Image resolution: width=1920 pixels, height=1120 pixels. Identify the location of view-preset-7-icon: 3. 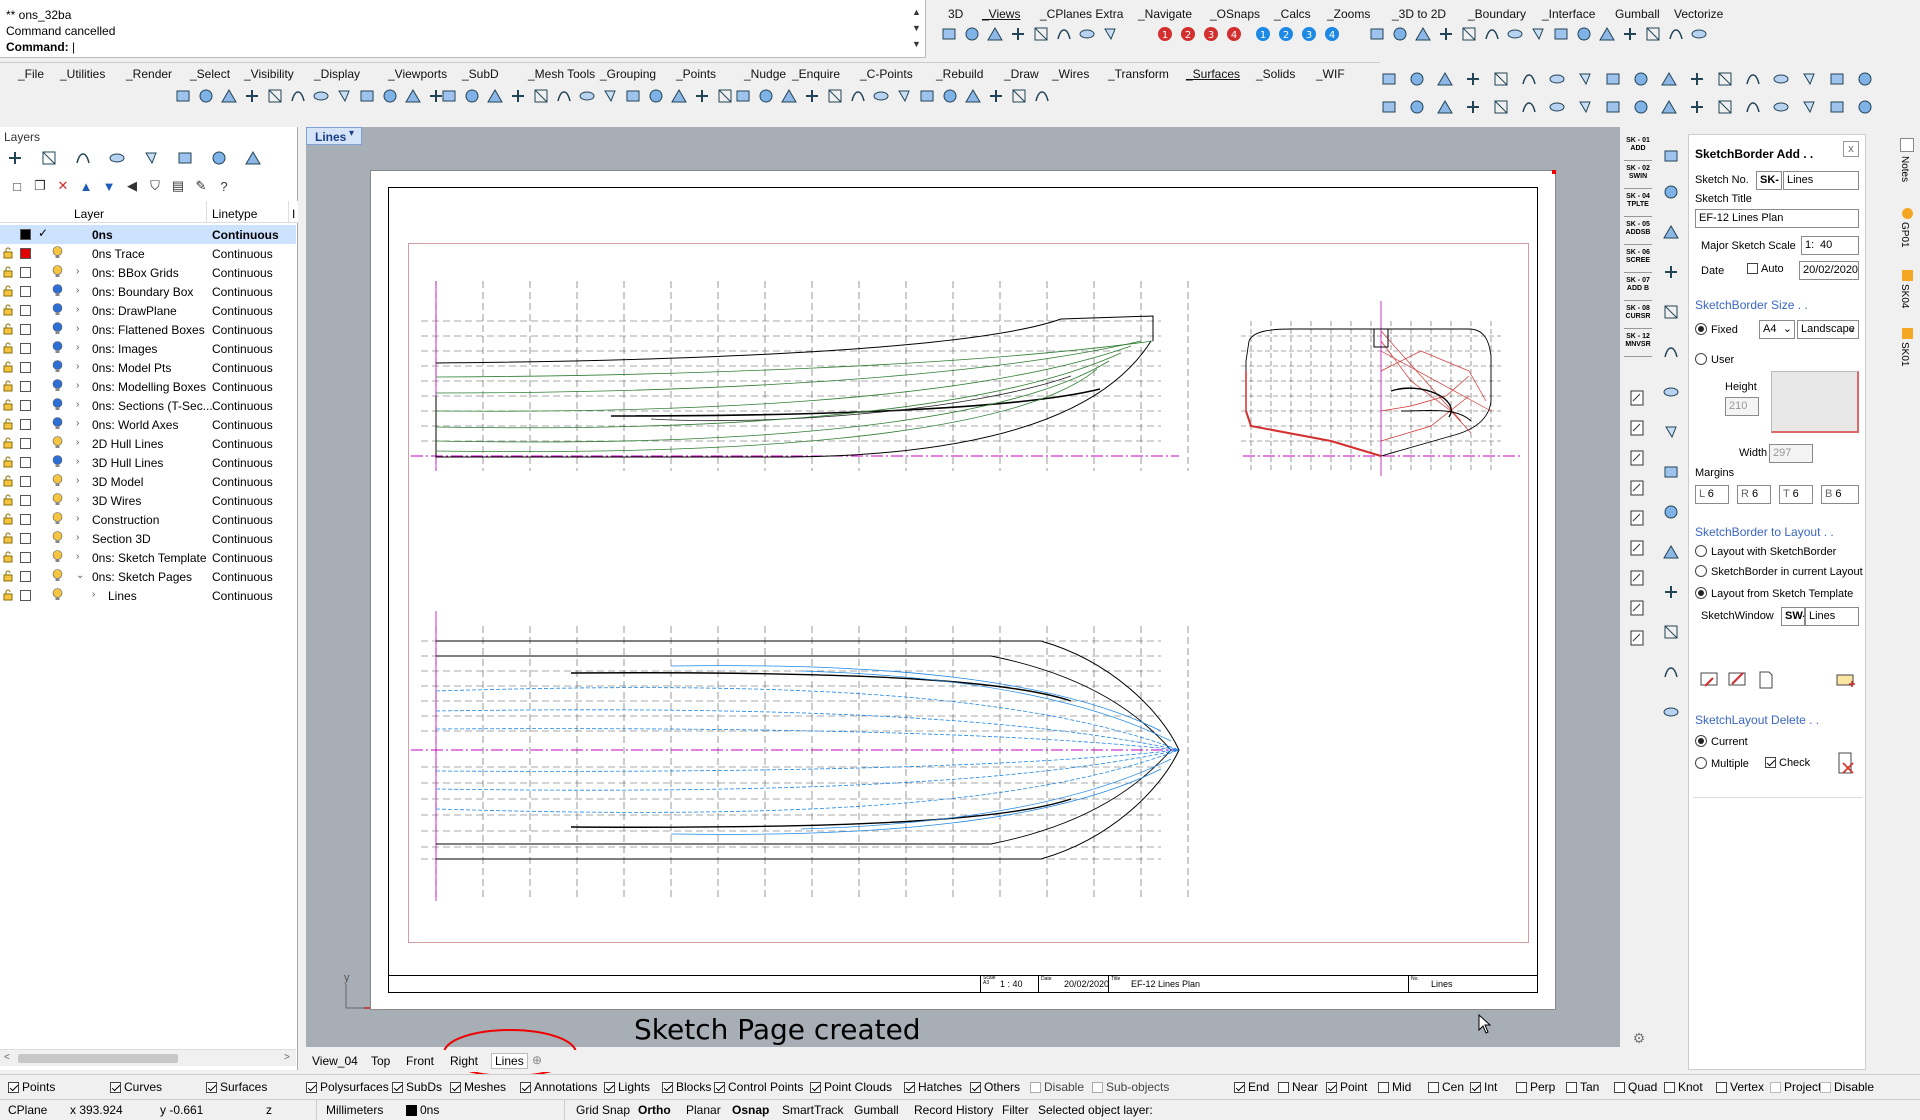
(1309, 34).